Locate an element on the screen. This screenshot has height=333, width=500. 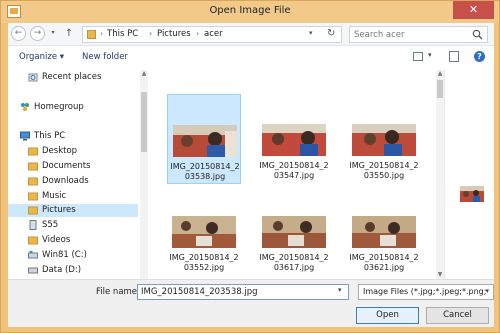
file-list-scrollbar: ▲ ▼ is located at coordinates (440, 174).